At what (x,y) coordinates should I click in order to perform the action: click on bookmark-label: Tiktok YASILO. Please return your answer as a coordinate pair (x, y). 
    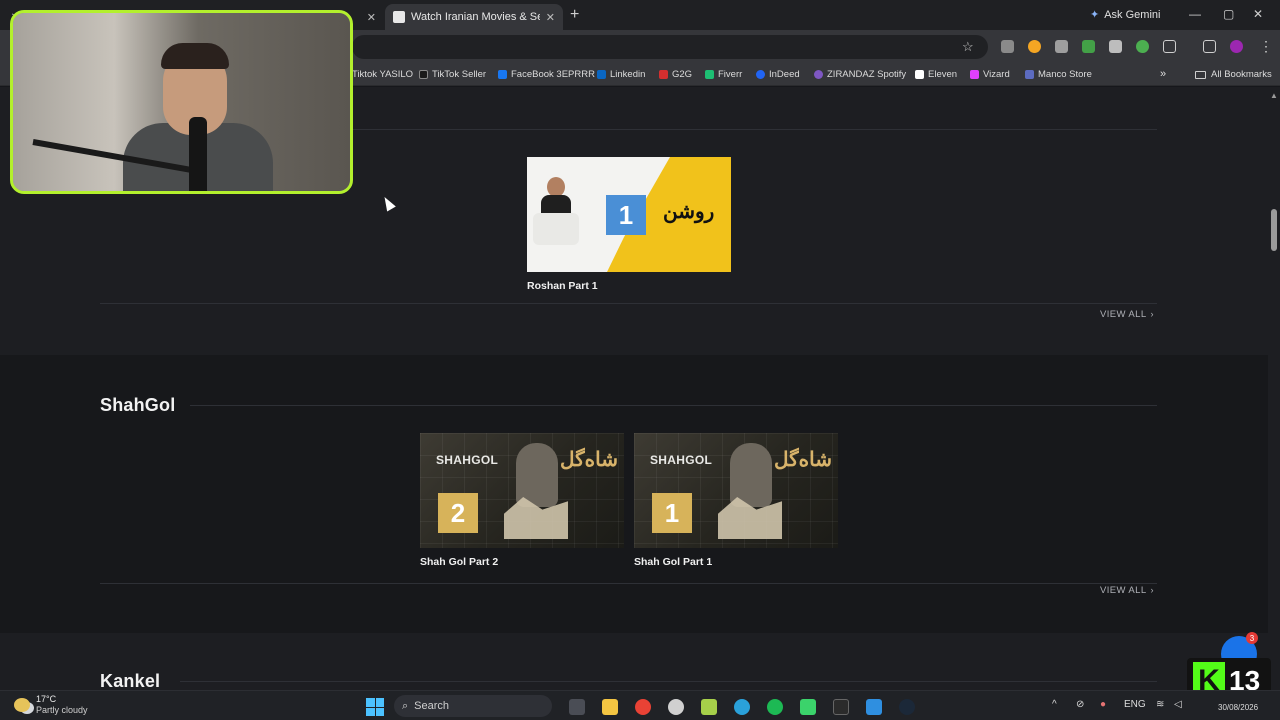
    Looking at the image, I should click on (383, 74).